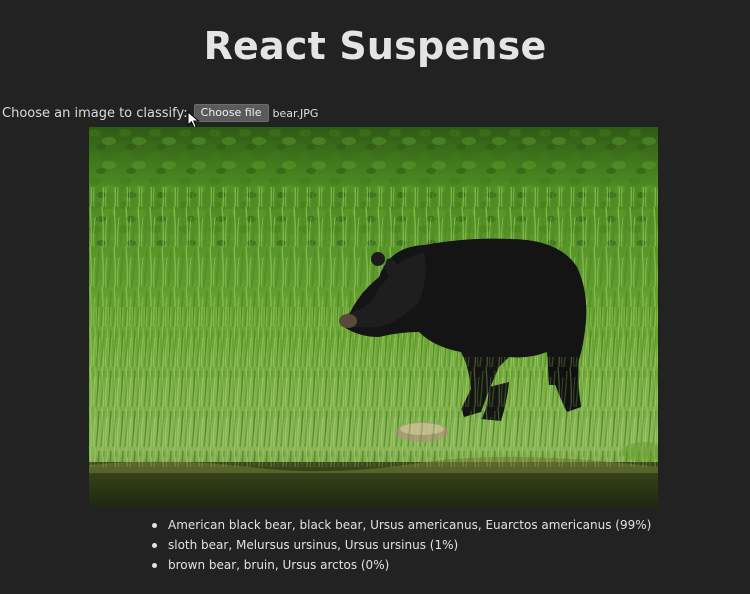 This screenshot has width=750, height=594. What do you see at coordinates (295, 113) in the screenshot?
I see `selected-file-name: bear.JPG` at bounding box center [295, 113].